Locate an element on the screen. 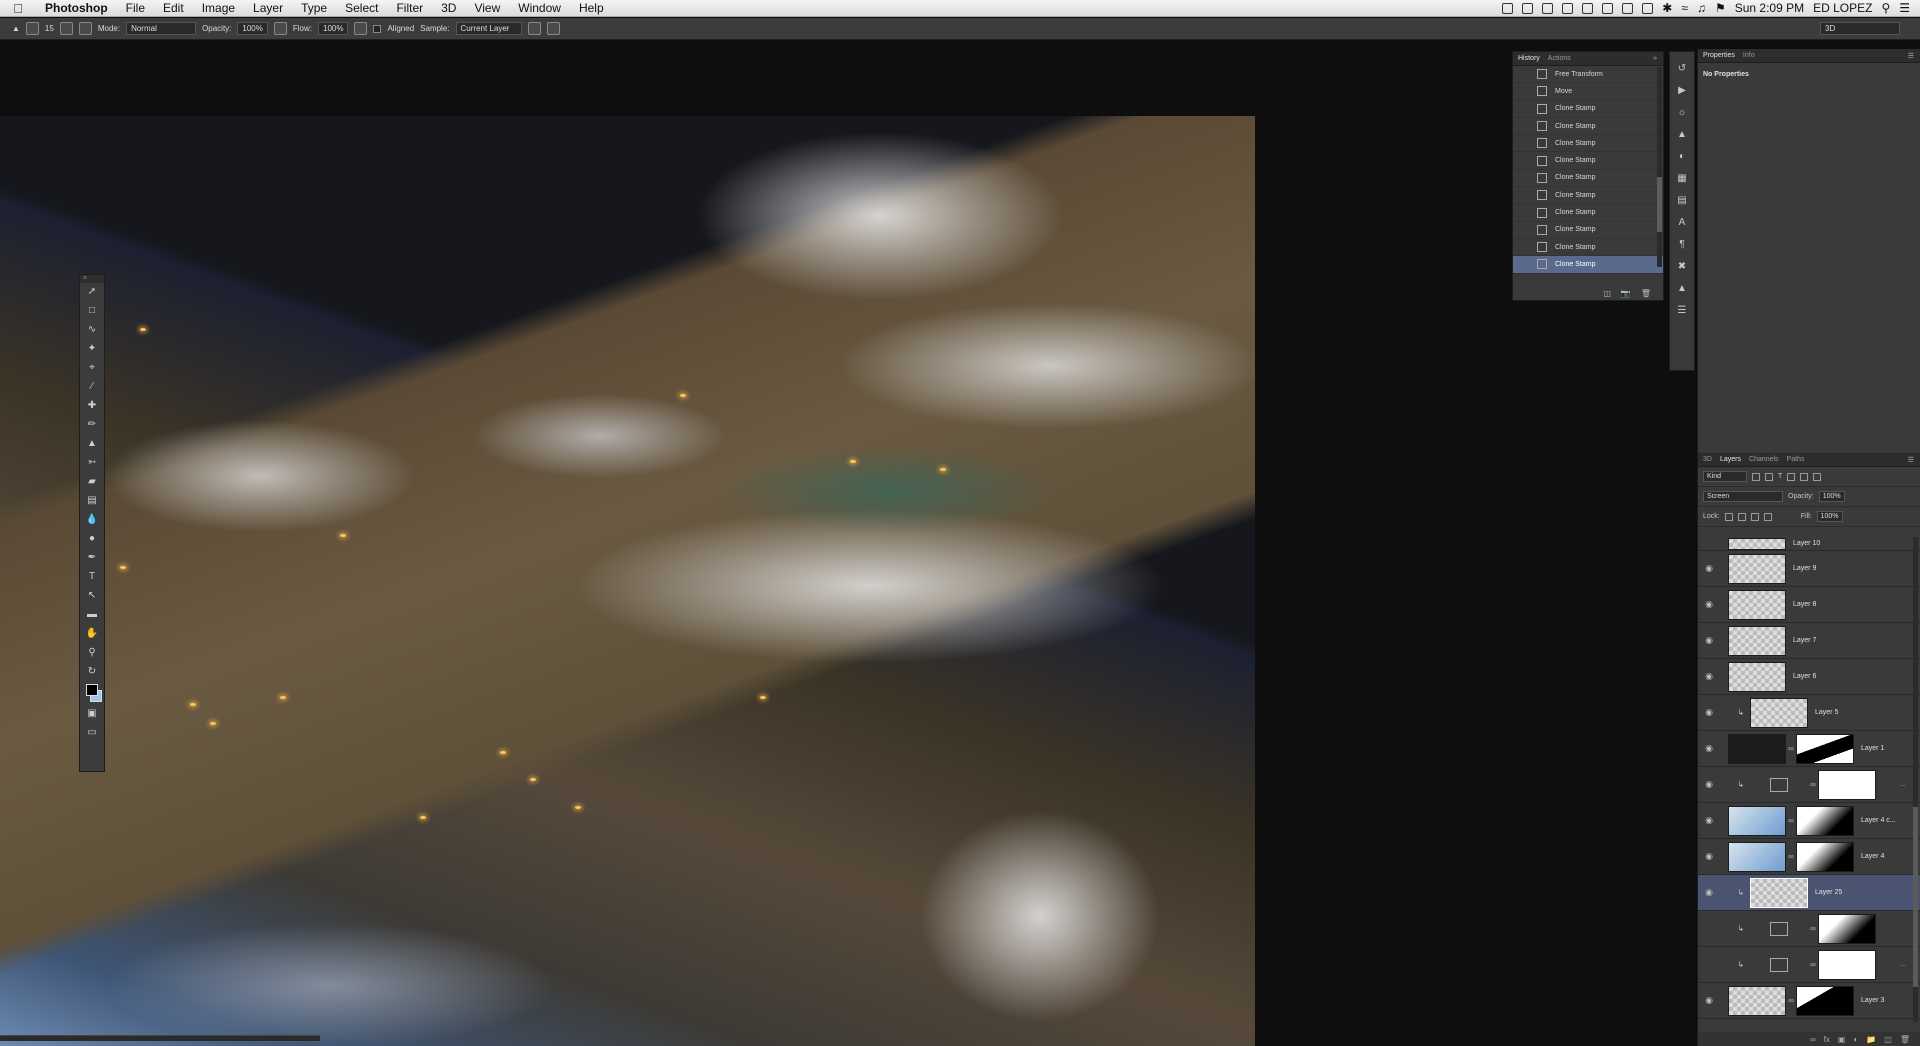 Image resolution: width=1920 pixels, height=1046 pixels. menu-edit: Edit is located at coordinates (173, 8).